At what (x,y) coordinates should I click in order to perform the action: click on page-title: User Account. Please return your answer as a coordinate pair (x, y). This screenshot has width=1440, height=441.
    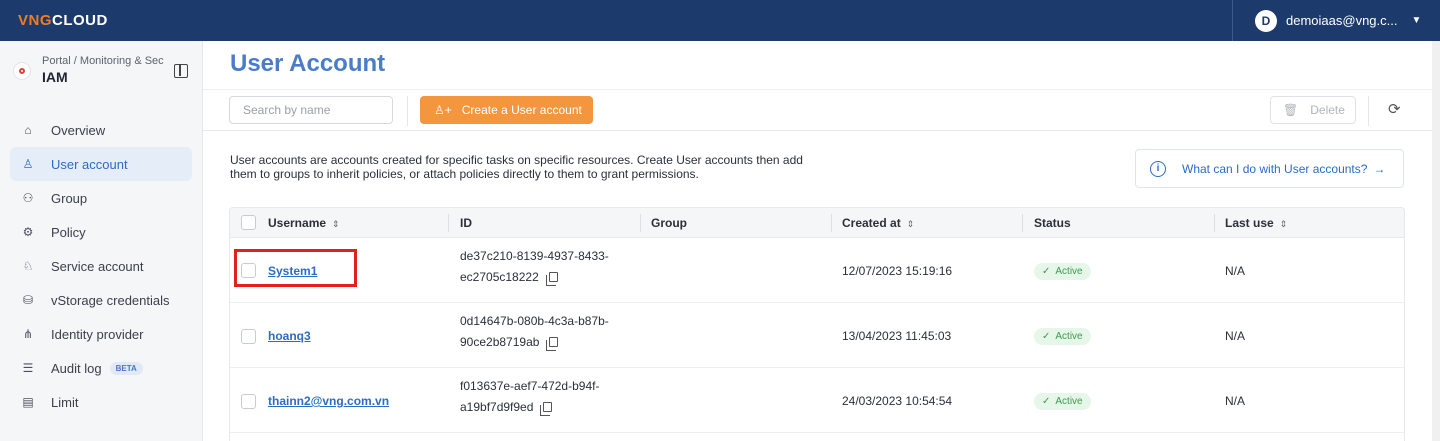
    Looking at the image, I should click on (308, 63).